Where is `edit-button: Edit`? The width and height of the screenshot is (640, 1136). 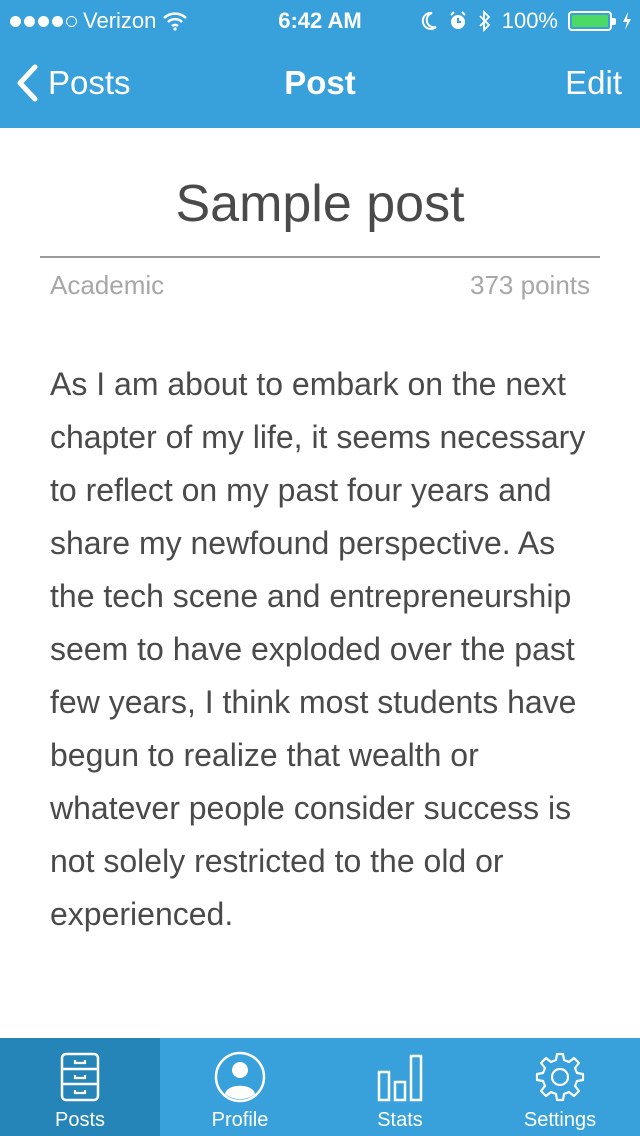 edit-button: Edit is located at coordinates (593, 83).